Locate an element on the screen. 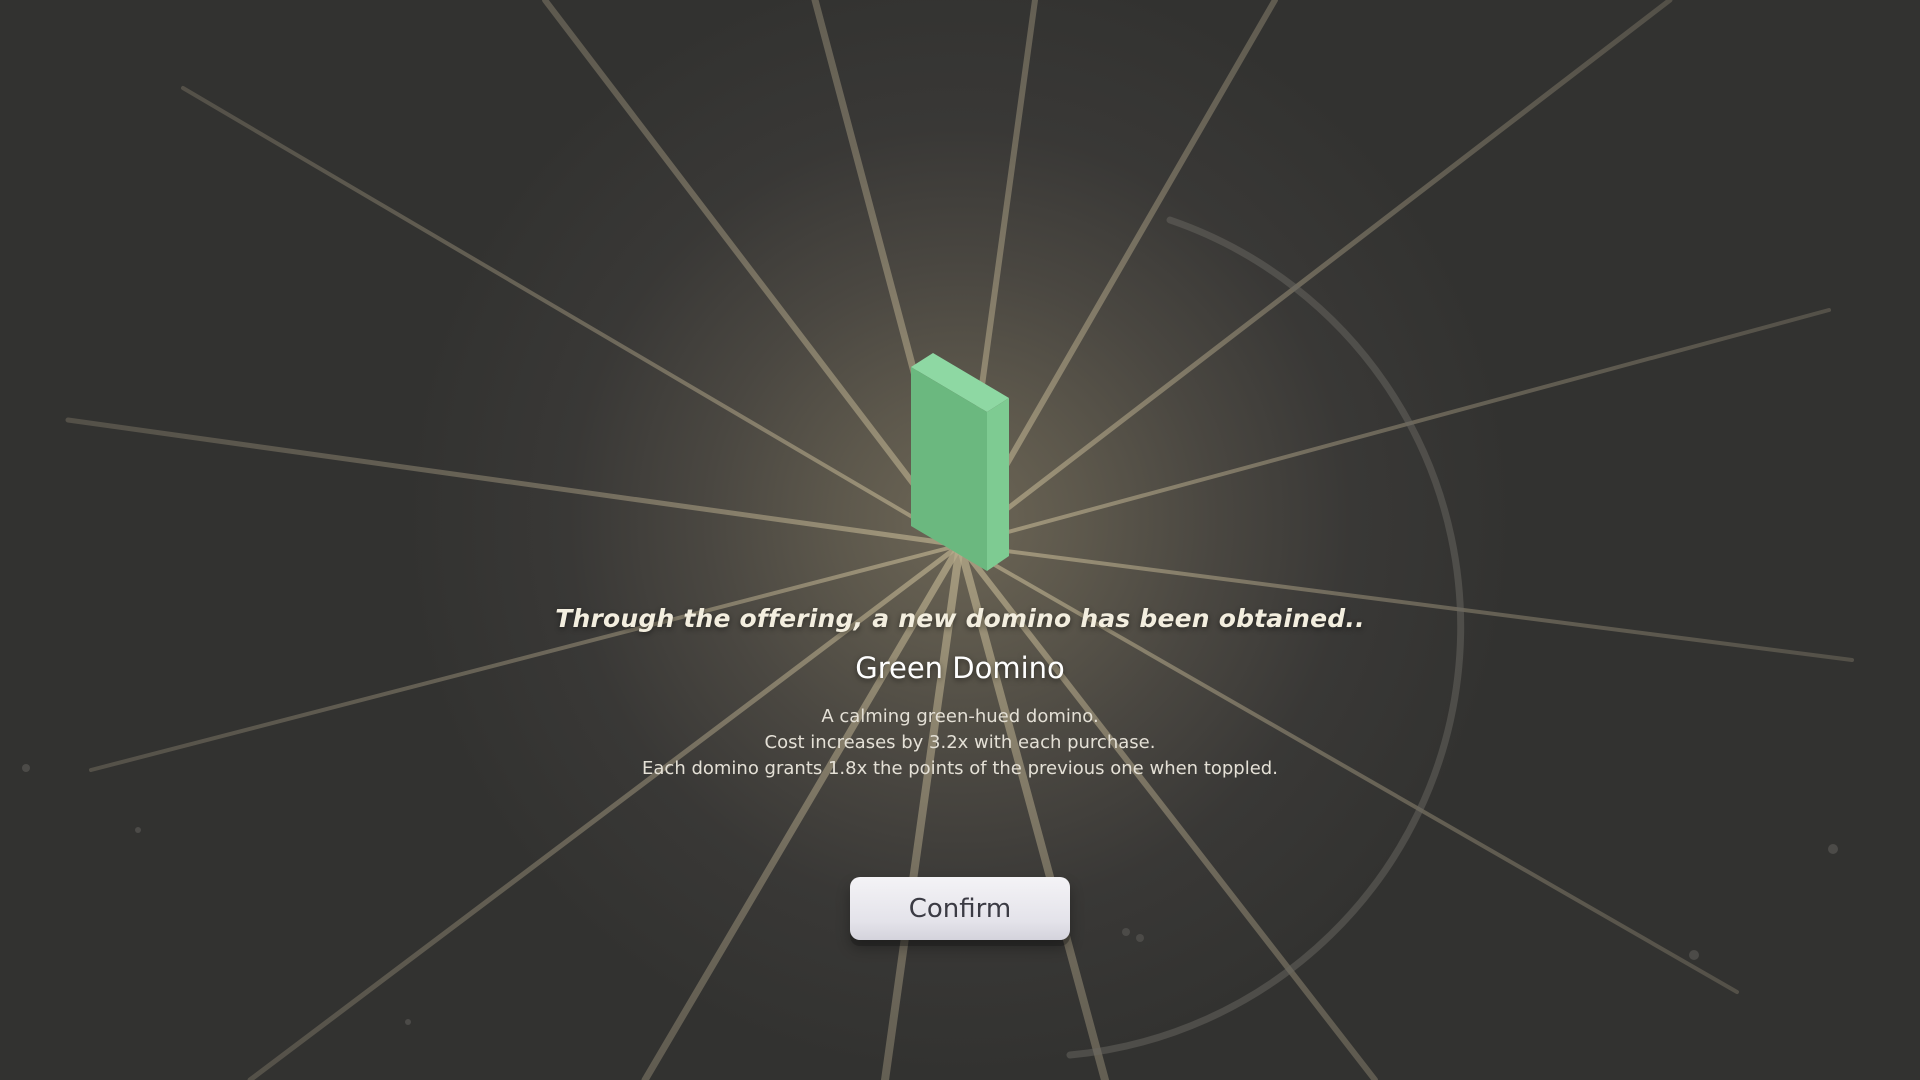  item-name: Green Domino is located at coordinates (960, 668).